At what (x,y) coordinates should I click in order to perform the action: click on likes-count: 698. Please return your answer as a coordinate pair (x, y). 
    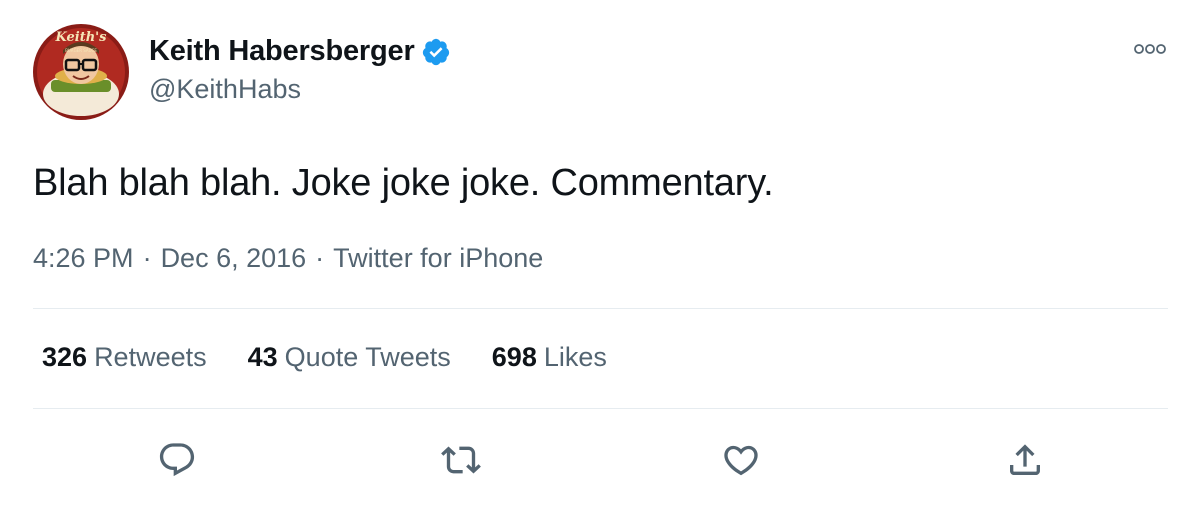
    Looking at the image, I should click on (514, 357).